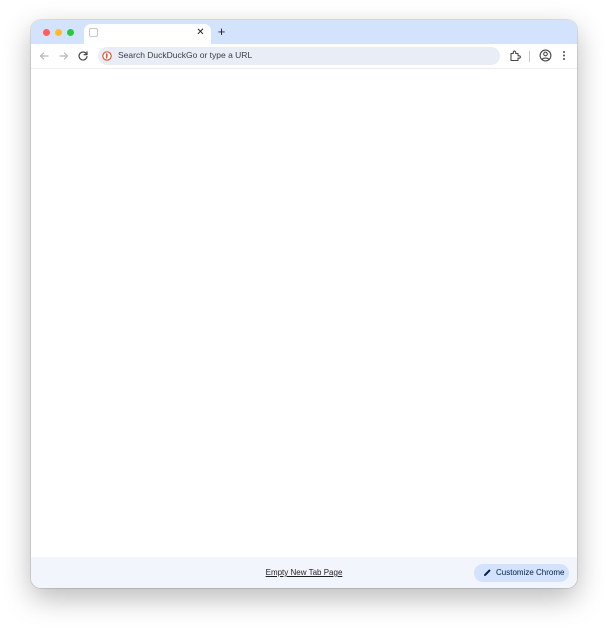 This screenshot has height=630, width=608. Describe the element at coordinates (83, 56) in the screenshot. I see `reload-icon` at that location.